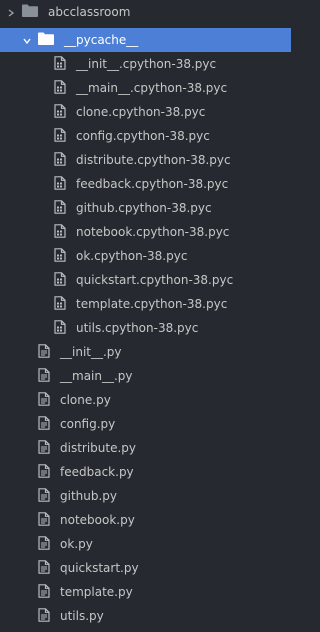 This screenshot has width=320, height=632. I want to click on tree-item: ok.cpython-38.pyc, so click(145, 256).